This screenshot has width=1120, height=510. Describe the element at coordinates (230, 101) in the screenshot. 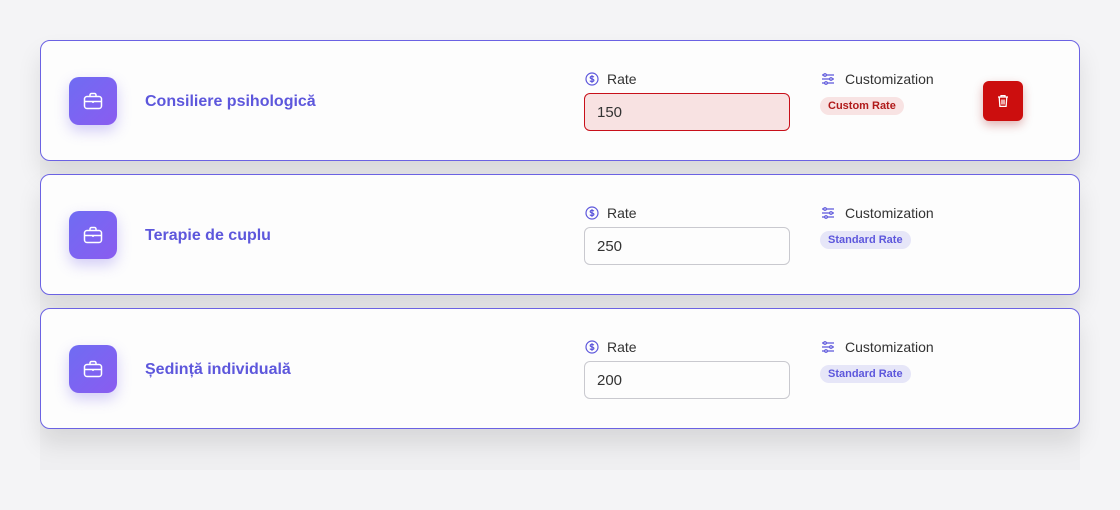

I see `service-name: Consiliere psihologică` at that location.